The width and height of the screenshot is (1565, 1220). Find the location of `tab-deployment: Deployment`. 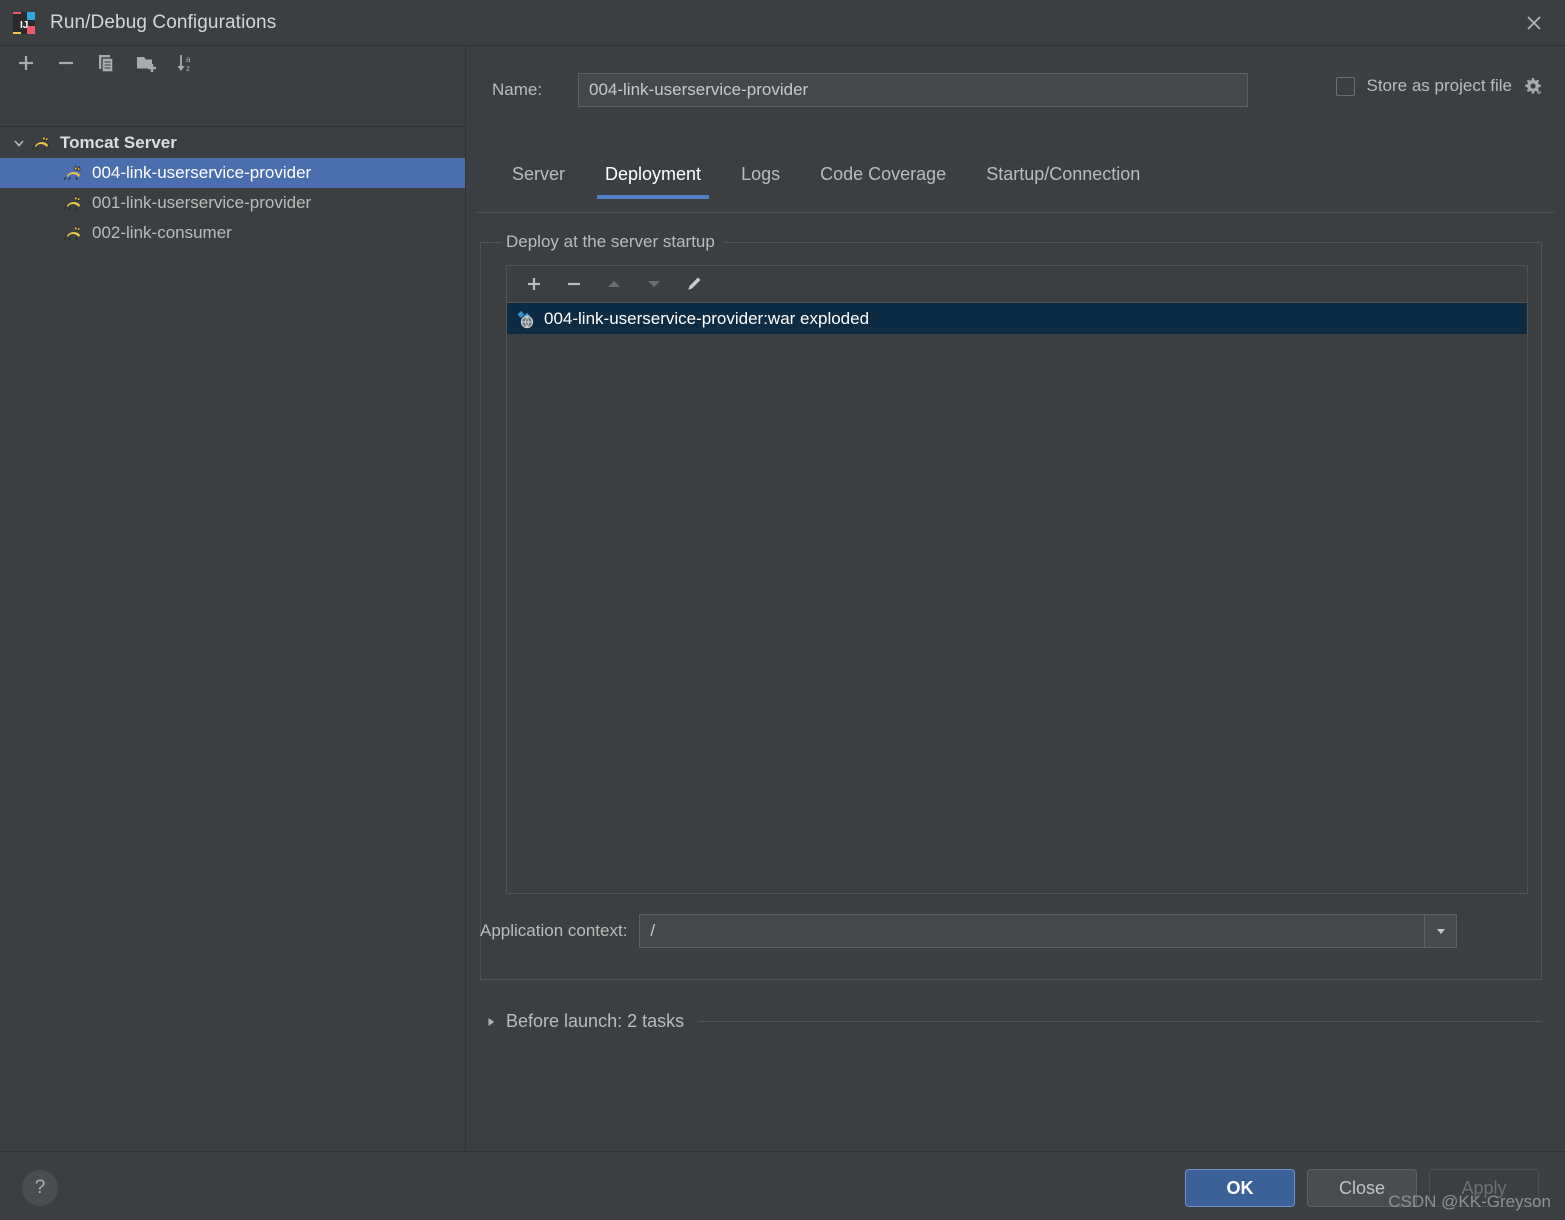

tab-deployment: Deployment is located at coordinates (653, 181).